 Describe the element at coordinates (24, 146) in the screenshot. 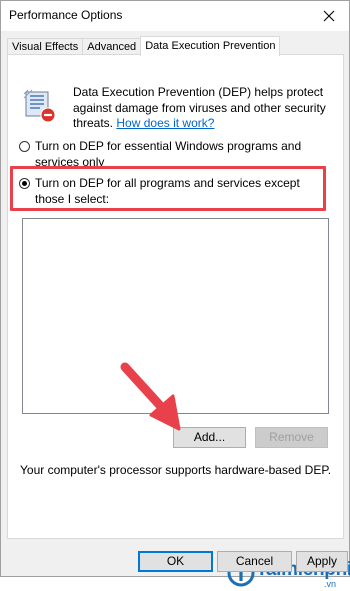

I see `radio-essential` at that location.